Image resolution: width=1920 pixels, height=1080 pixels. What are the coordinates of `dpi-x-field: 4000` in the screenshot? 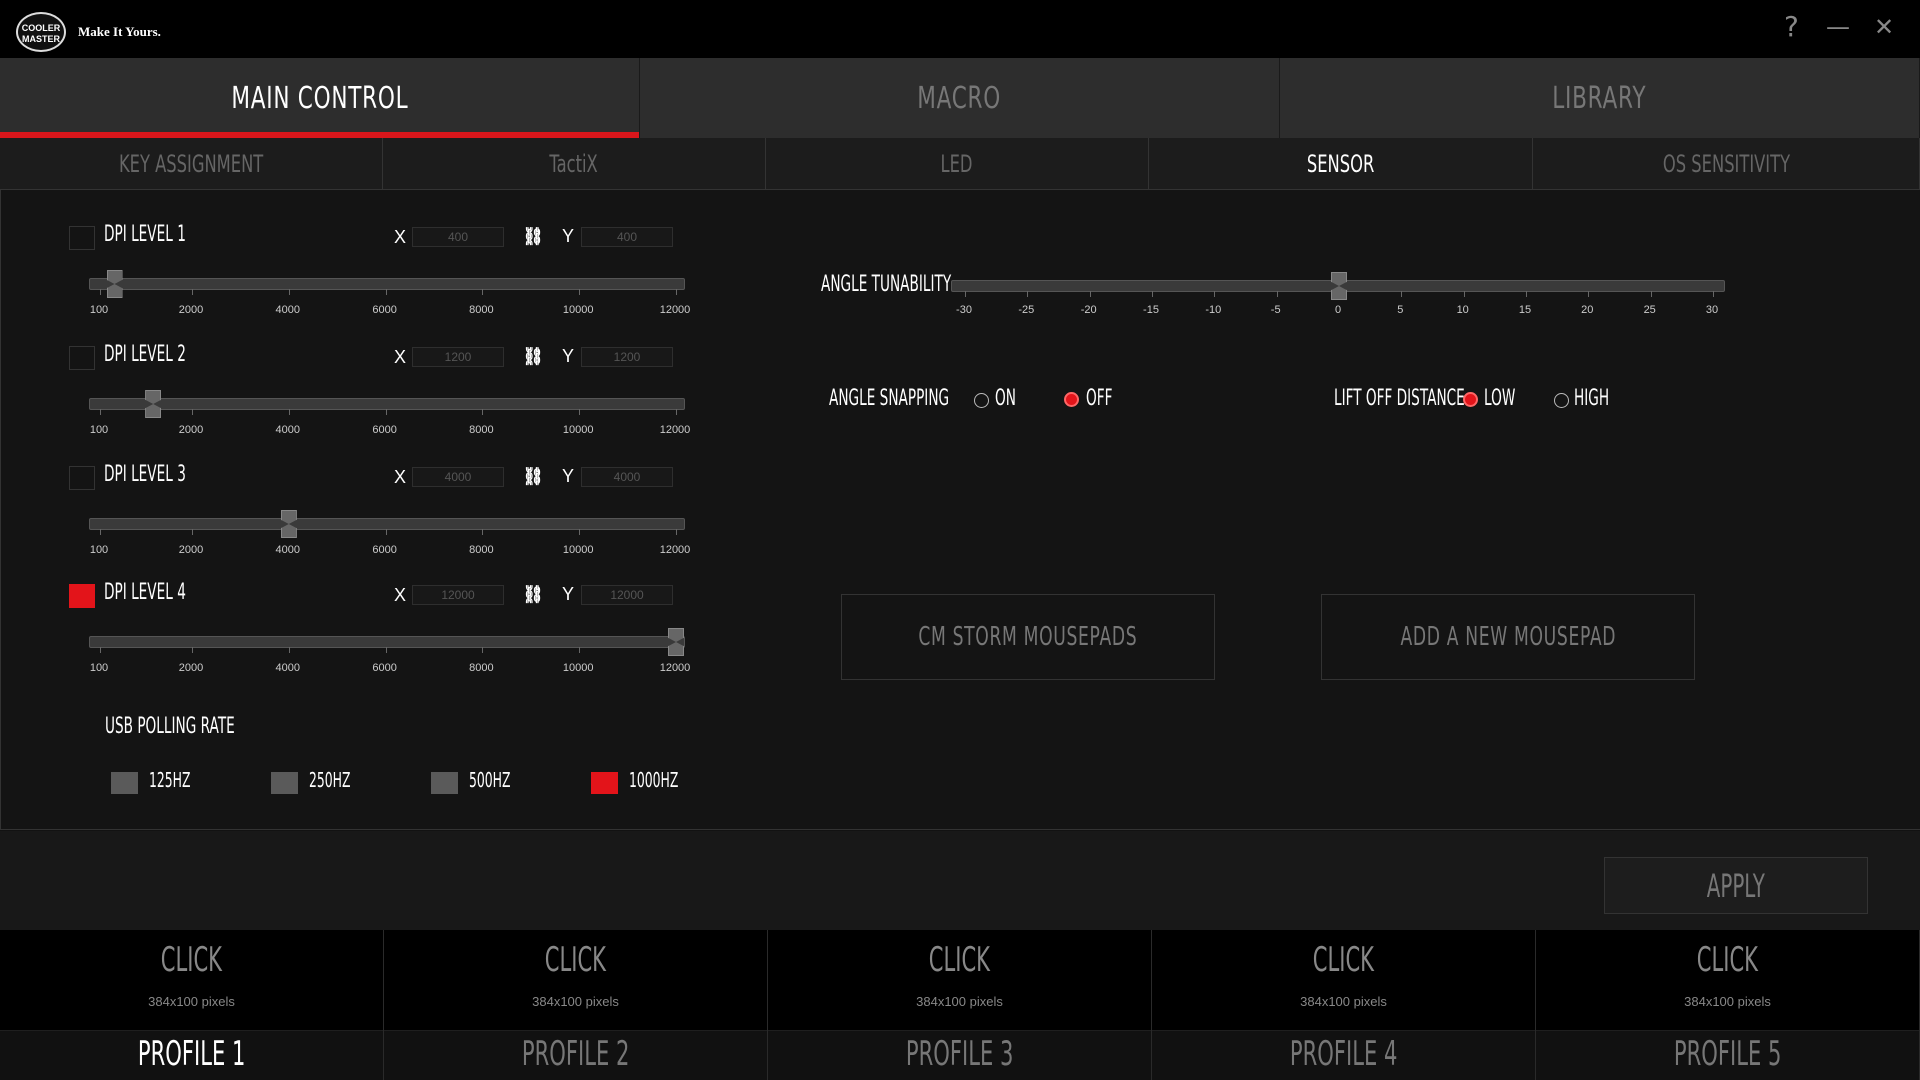 It's located at (458, 477).